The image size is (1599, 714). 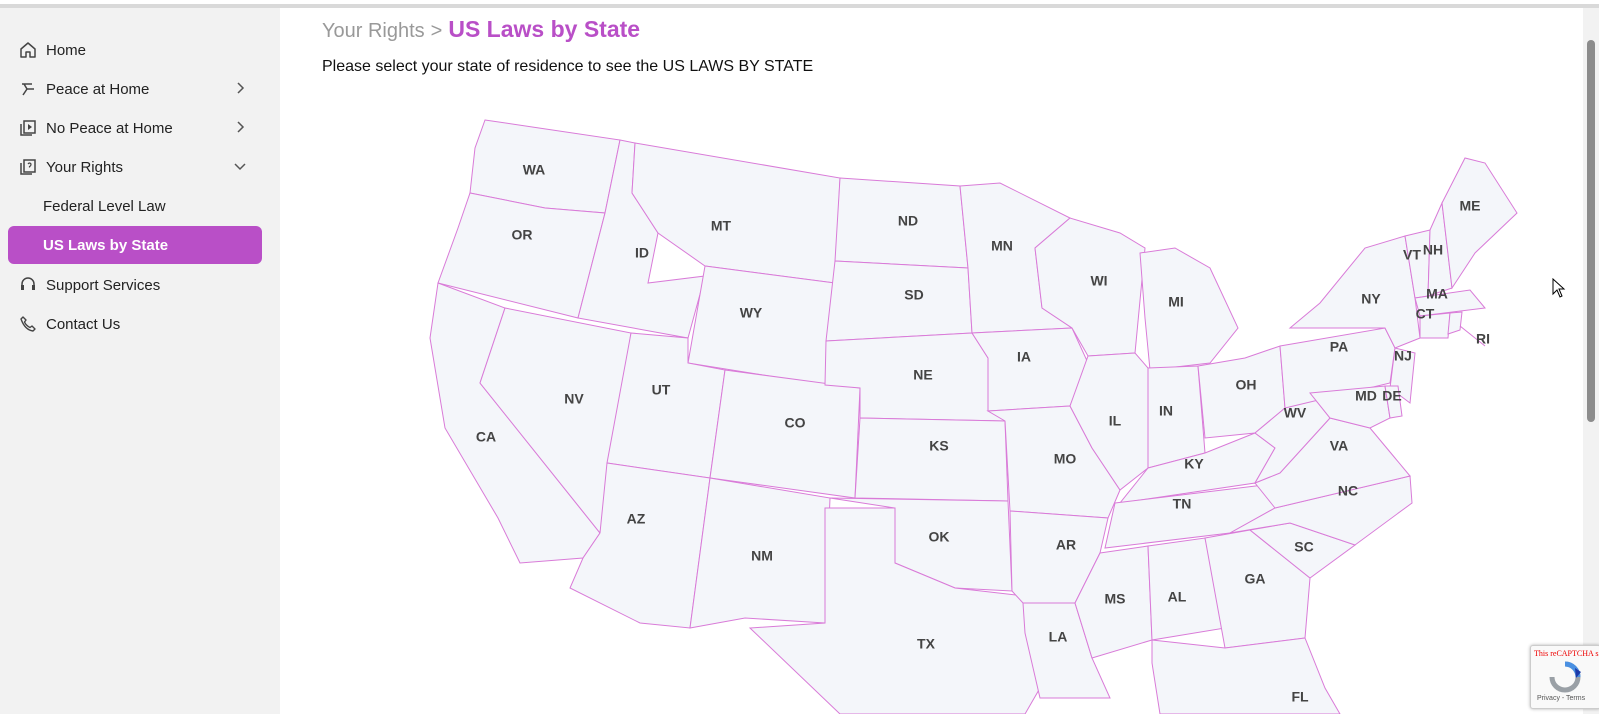 What do you see at coordinates (721, 226) in the screenshot?
I see `state-label-mt: MT` at bounding box center [721, 226].